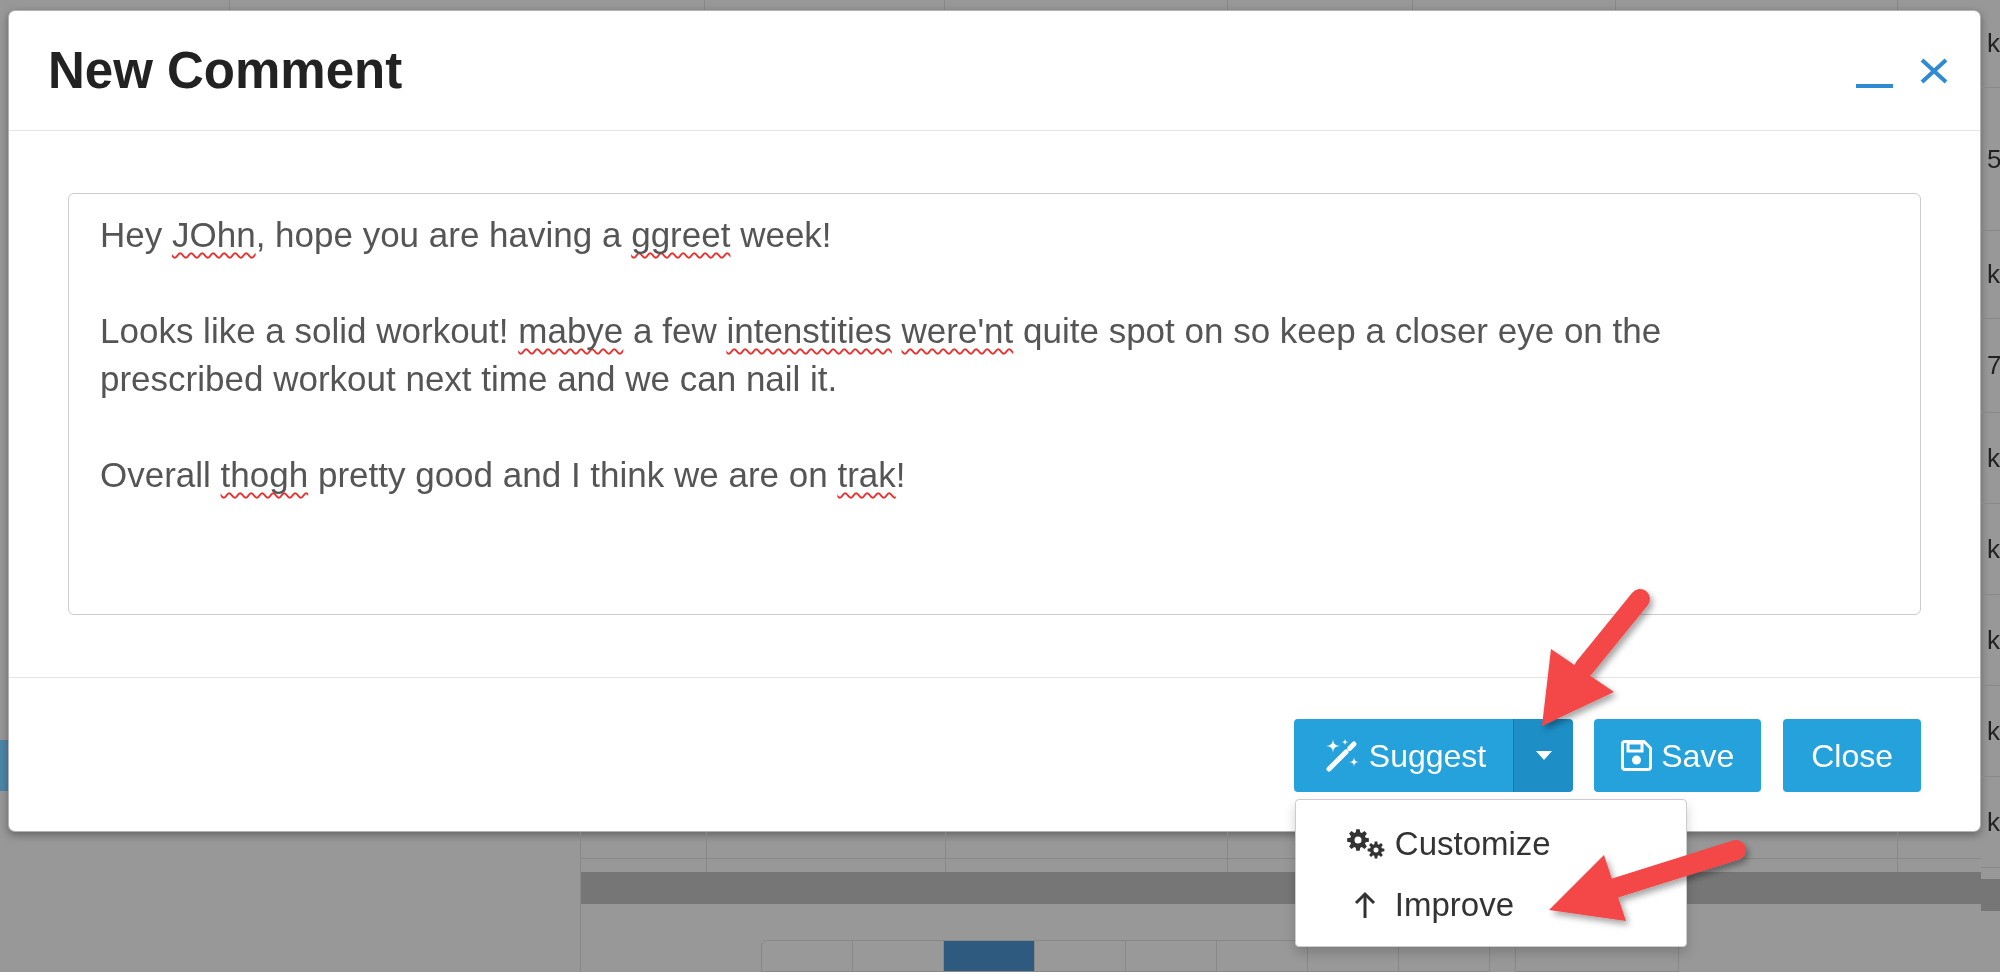 The width and height of the screenshot is (2000, 972). Describe the element at coordinates (881, 355) in the screenshot. I see `comment-text: Looks like a solid workout! mabye a few intenstities were'nt quite spot on so keep a closer eye on the prescribed workout next time and we can nail it.` at that location.